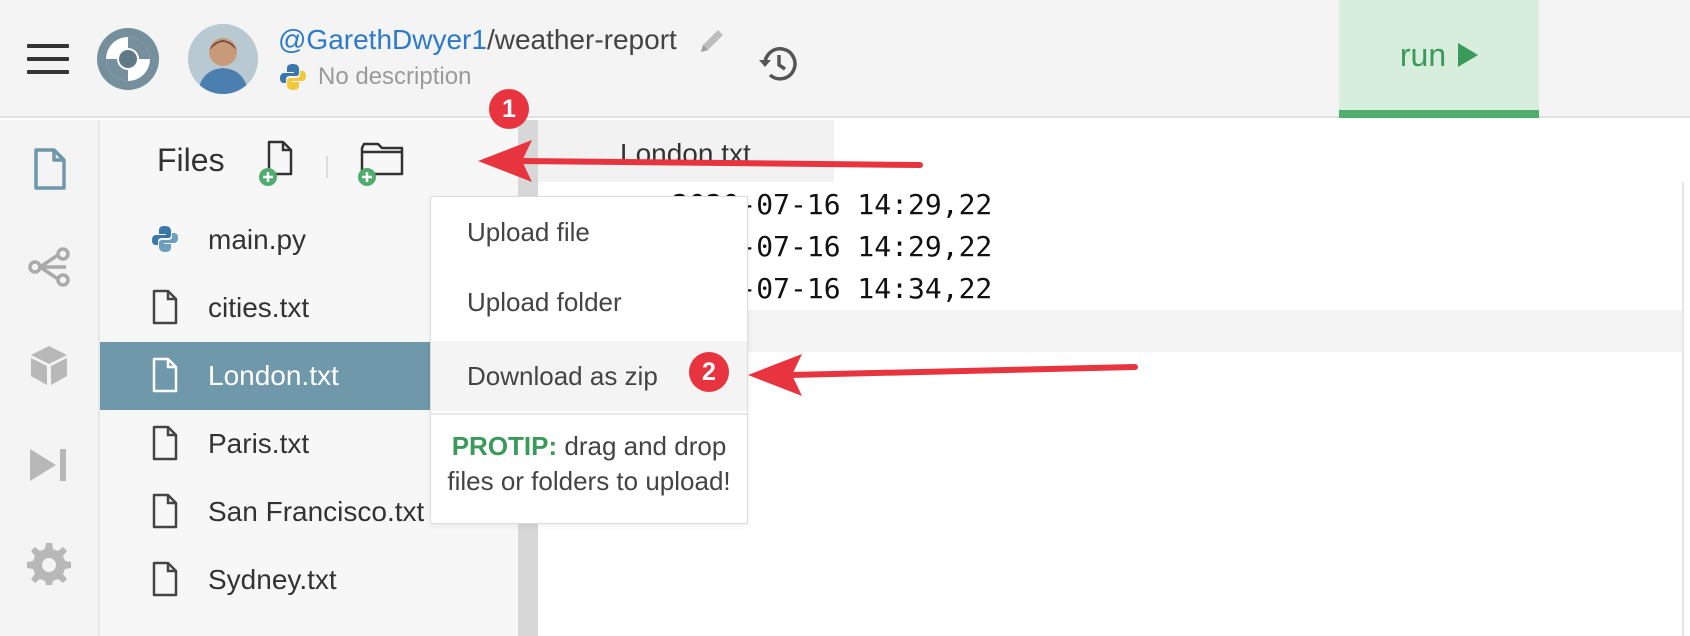  I want to click on run-button: run, so click(1439, 59).